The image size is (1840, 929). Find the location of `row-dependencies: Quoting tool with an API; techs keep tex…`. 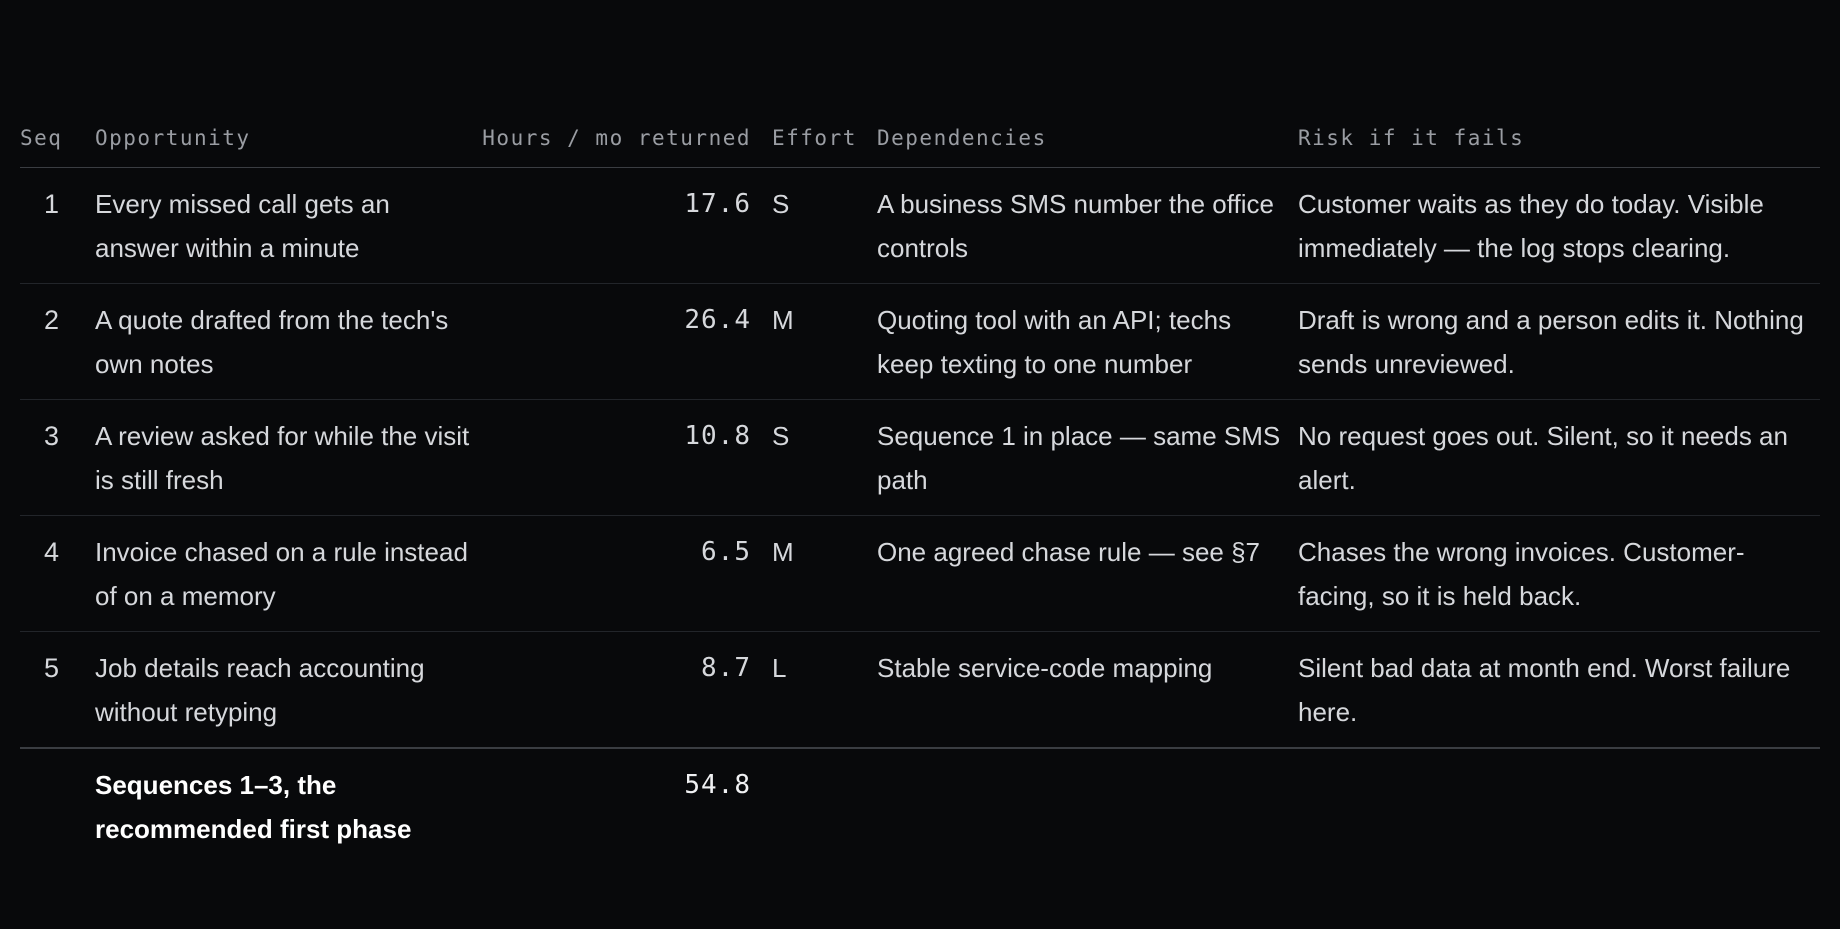

row-dependencies: Quoting tool with an API; techs keep tex… is located at coordinates (1087, 341).